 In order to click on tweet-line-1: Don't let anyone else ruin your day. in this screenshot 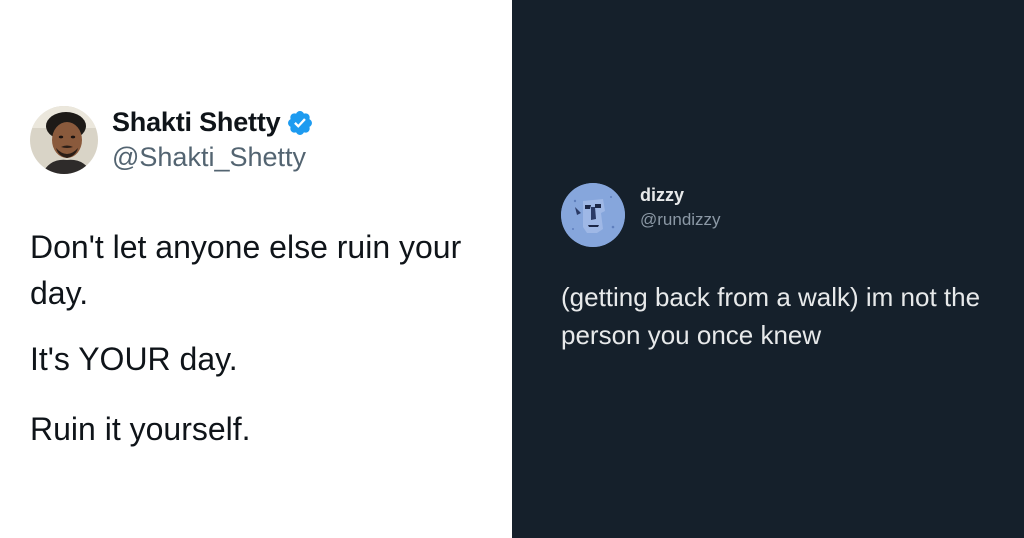, I will do `click(246, 270)`.